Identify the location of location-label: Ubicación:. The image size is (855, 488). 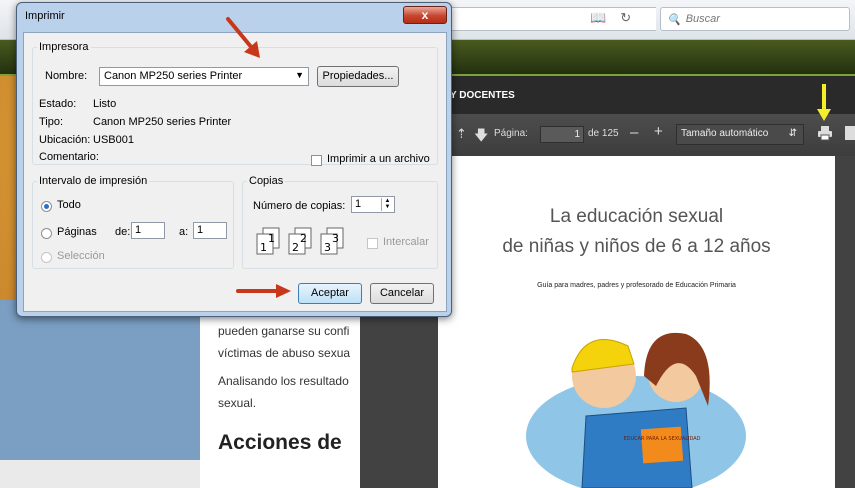
(65, 140).